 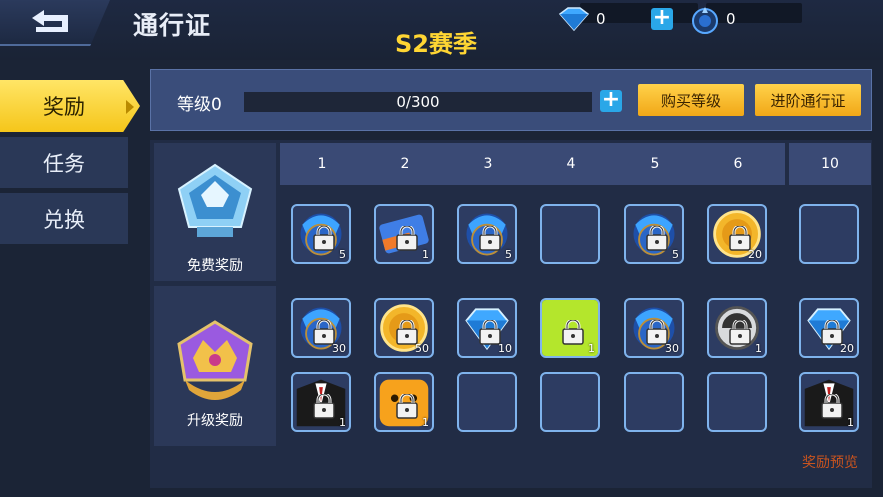 What do you see at coordinates (405, 164) in the screenshot?
I see `column-level: 2` at bounding box center [405, 164].